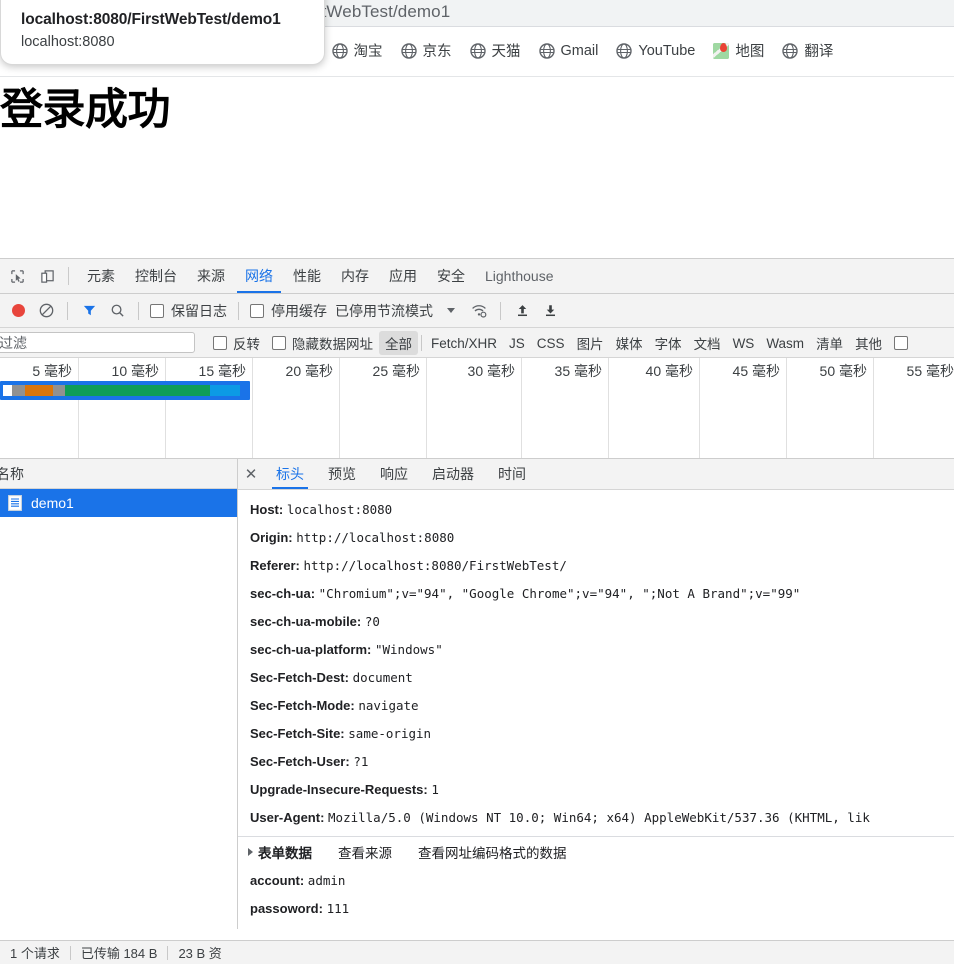  Describe the element at coordinates (368, 52) in the screenshot. I see `bookmark-label: 淘宝` at that location.